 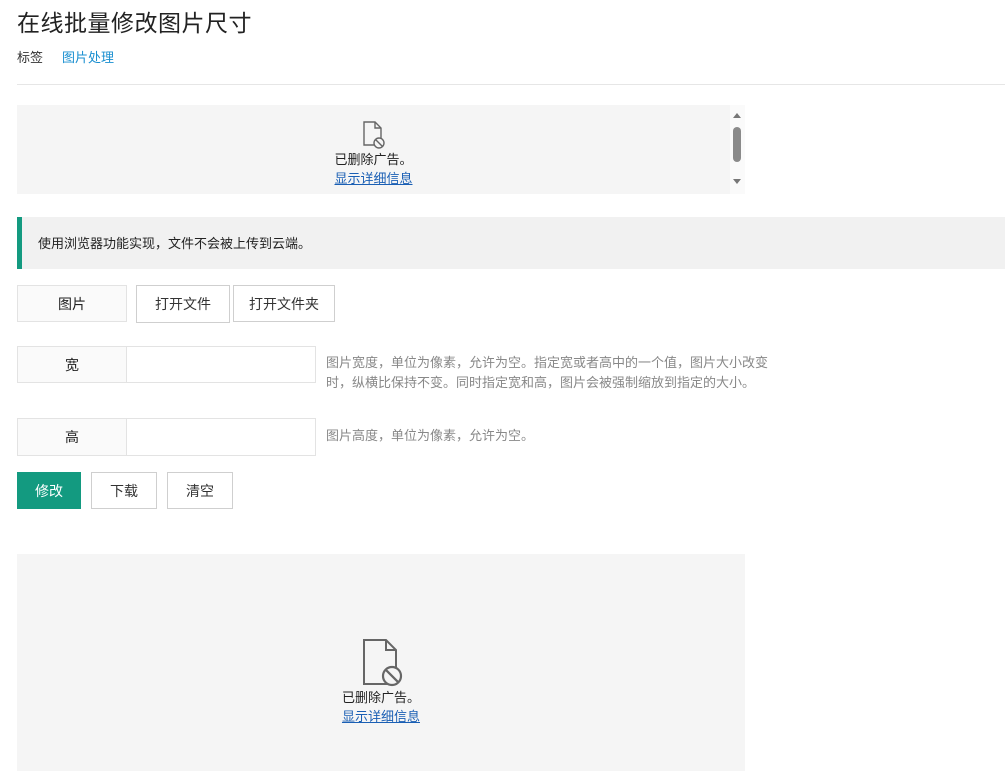 What do you see at coordinates (541, 383) in the screenshot?
I see `width-hint-line2: 时，纵横比保持不变。同时指定宽和高，图片会被强制缩放到指定的大小。` at bounding box center [541, 383].